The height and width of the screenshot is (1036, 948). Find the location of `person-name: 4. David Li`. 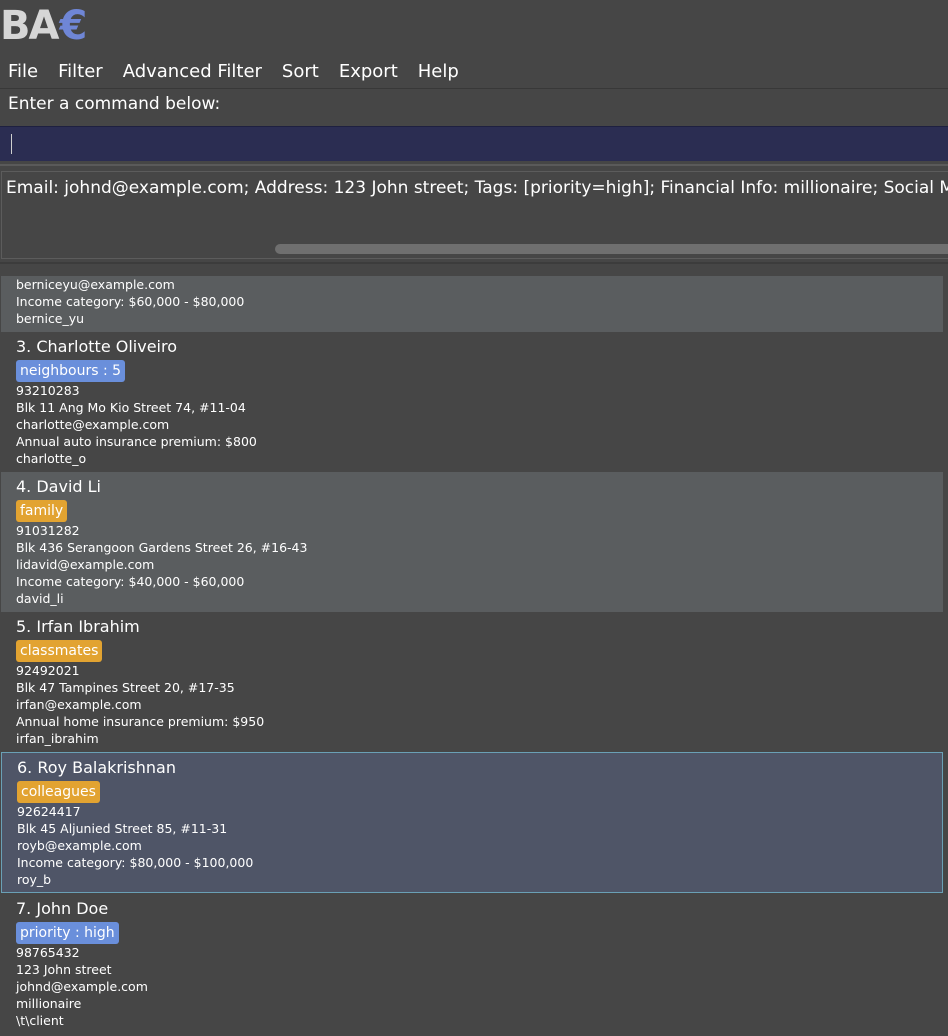

person-name: 4. David Li is located at coordinates (58, 486).